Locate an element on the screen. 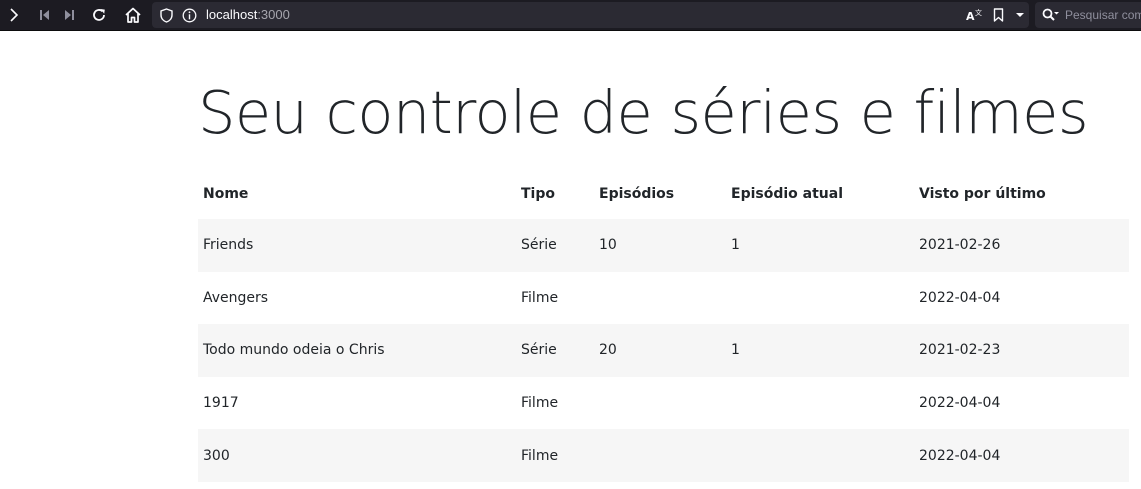  translate-icon: A文 is located at coordinates (974, 15).